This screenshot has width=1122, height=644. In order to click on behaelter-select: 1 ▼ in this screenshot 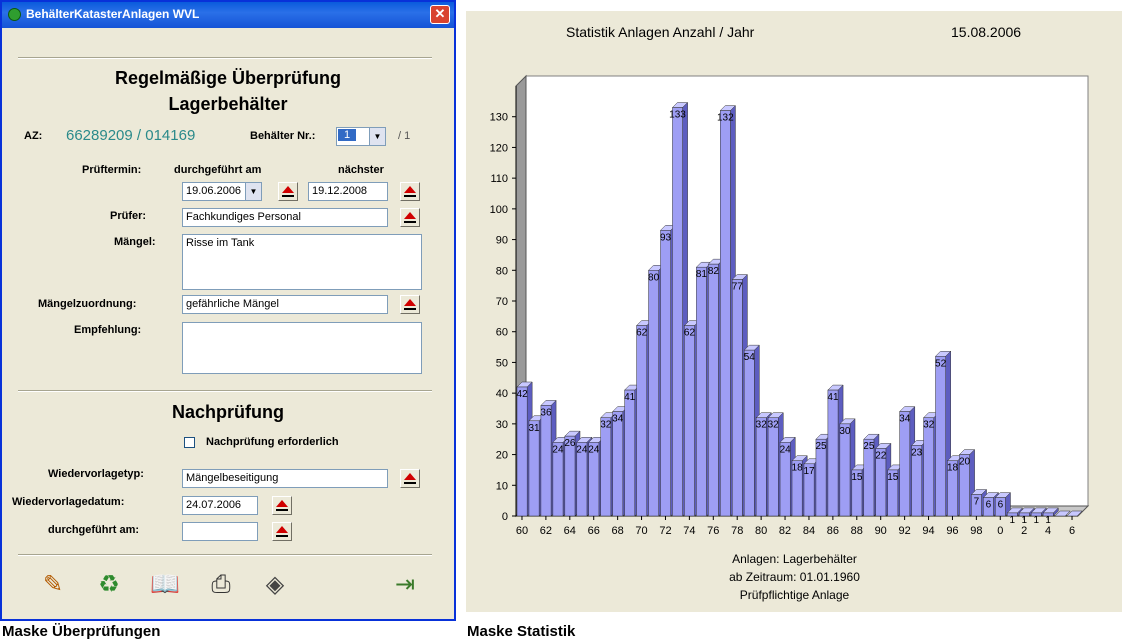, I will do `click(361, 136)`.